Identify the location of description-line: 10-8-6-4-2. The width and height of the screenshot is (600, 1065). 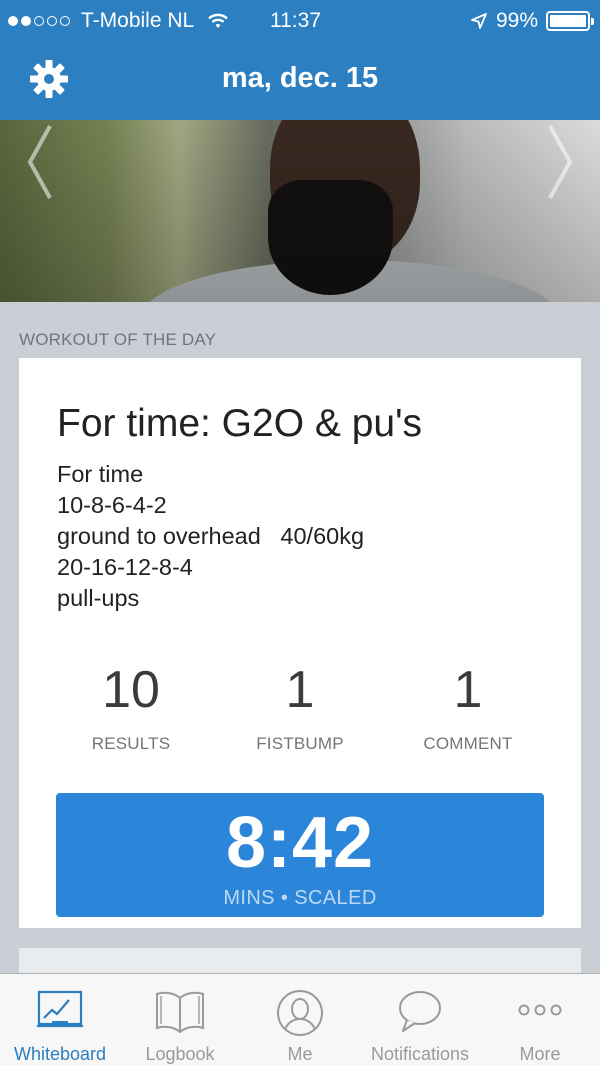
(112, 505).